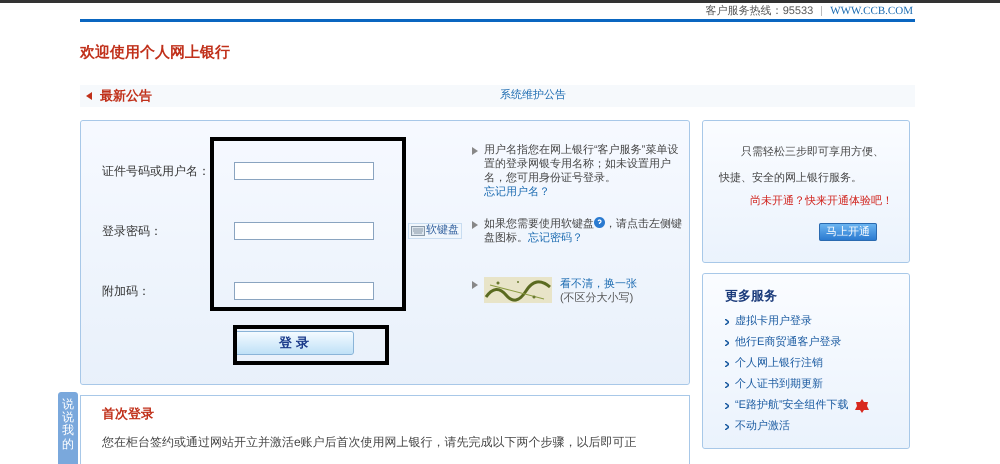  Describe the element at coordinates (802, 165) in the screenshot. I see `promo-text: 只需轻松三步即可享用方便、快捷、安全的网上银行服务。` at that location.